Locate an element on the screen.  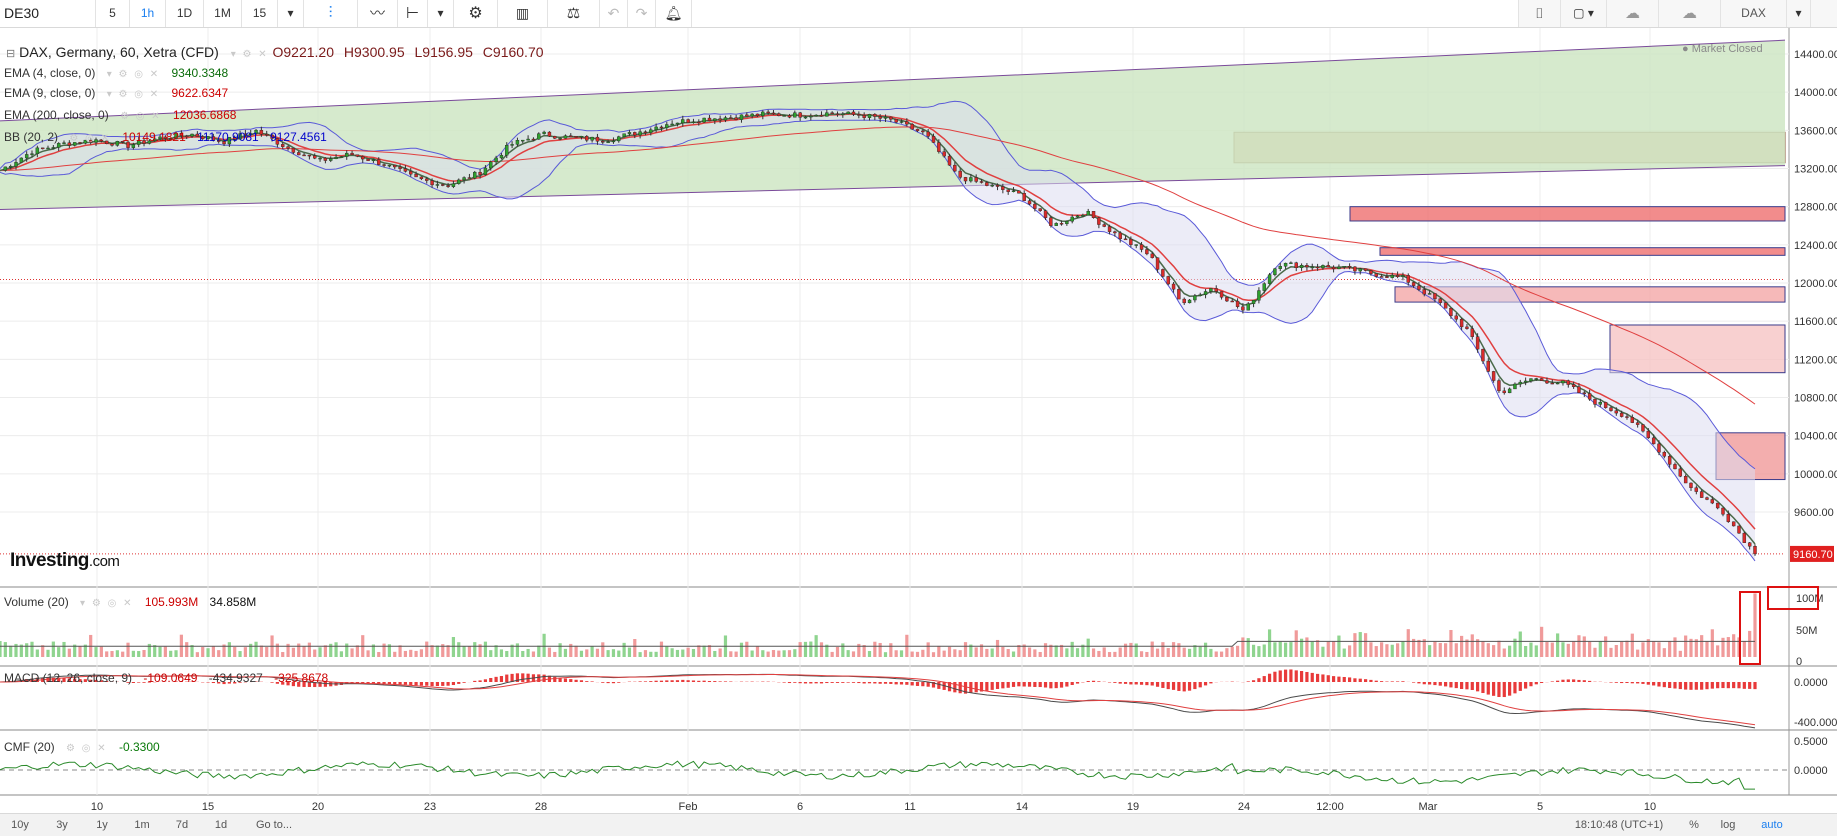
collapse-icon: ⊟ is located at coordinates (10, 54).